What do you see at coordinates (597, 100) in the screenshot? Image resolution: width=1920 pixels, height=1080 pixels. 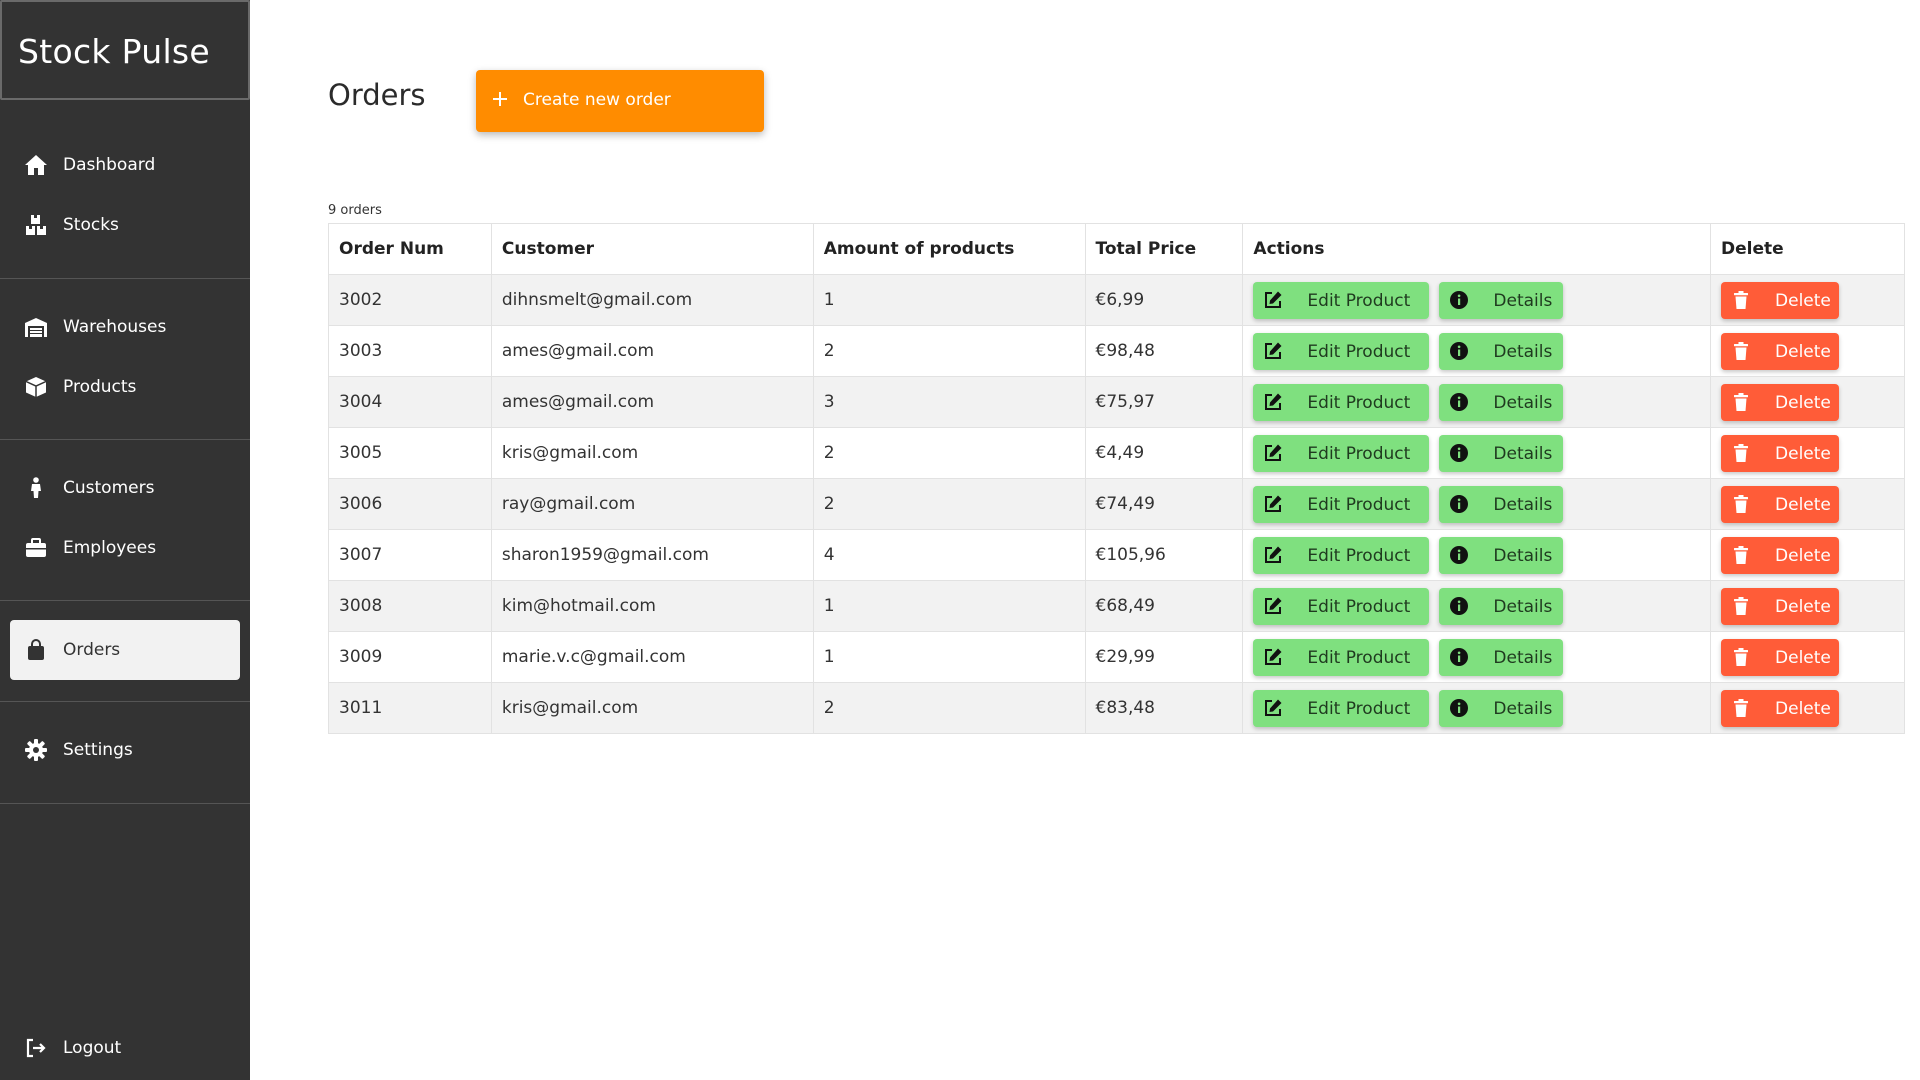 I see `create-order-label: Create new order` at bounding box center [597, 100].